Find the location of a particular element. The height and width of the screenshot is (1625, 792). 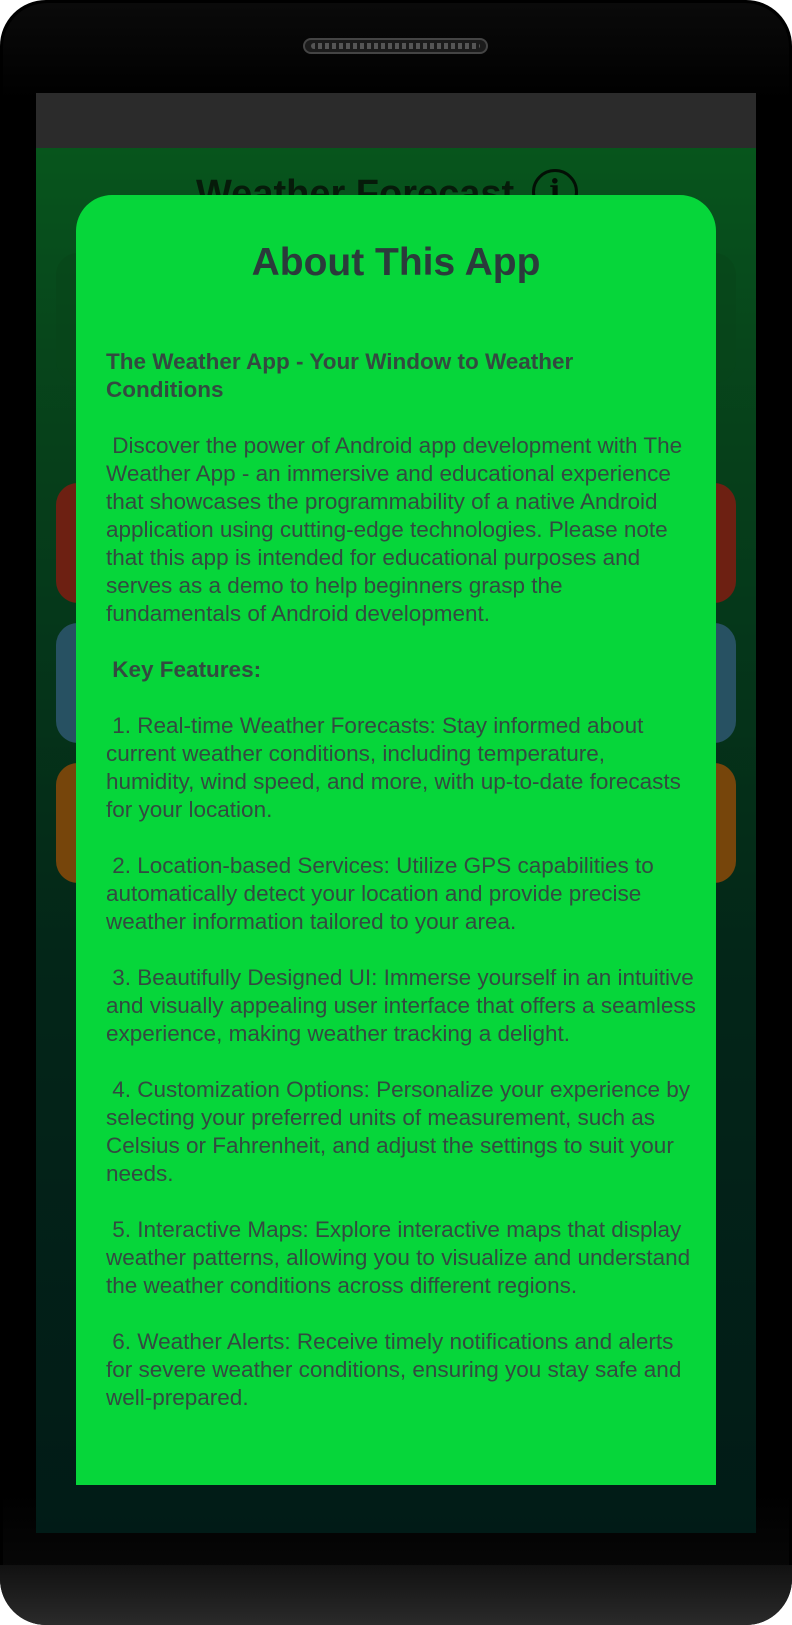

speaker-grille is located at coordinates (395, 46).